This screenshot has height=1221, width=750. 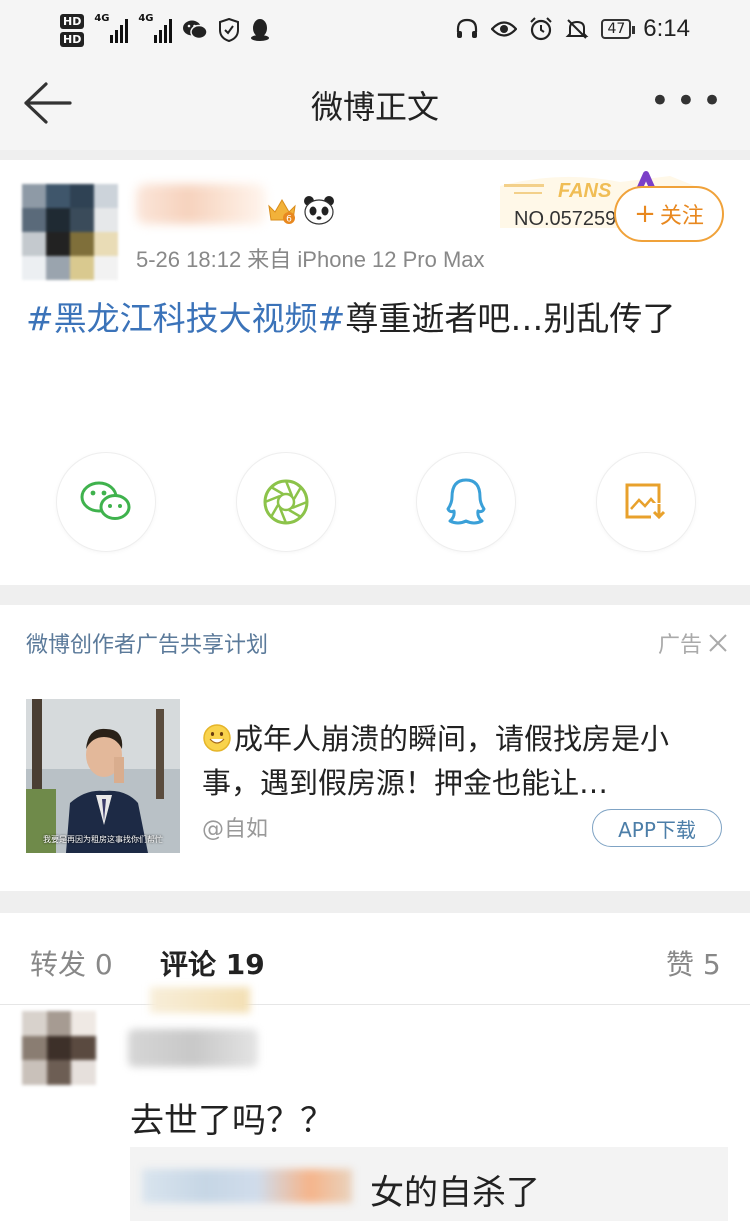 I want to click on status-right: 47 6:14, so click(x=572, y=29).